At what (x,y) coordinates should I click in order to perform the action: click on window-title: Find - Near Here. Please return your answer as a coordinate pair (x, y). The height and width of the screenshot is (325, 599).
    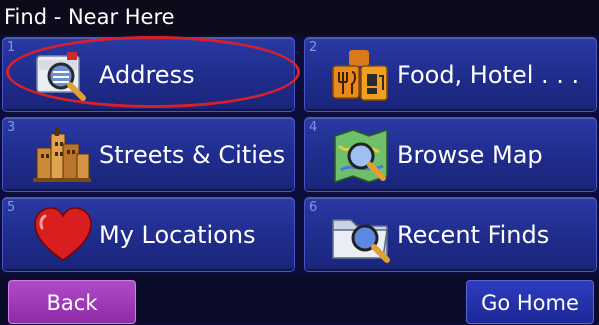
    Looking at the image, I should click on (299, 17).